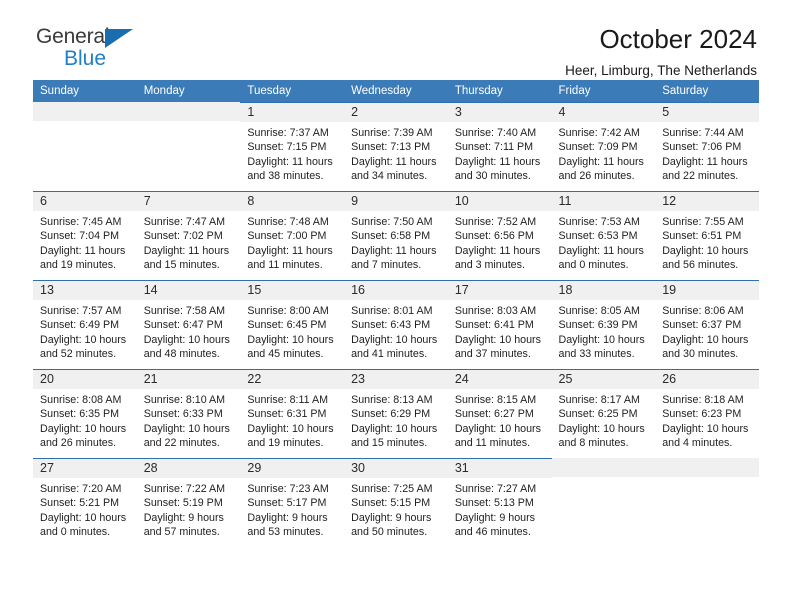 This screenshot has width=792, height=612. Describe the element at coordinates (495, 400) in the screenshot. I see `sunrise-text: Sunrise: 8:15 AM` at that location.